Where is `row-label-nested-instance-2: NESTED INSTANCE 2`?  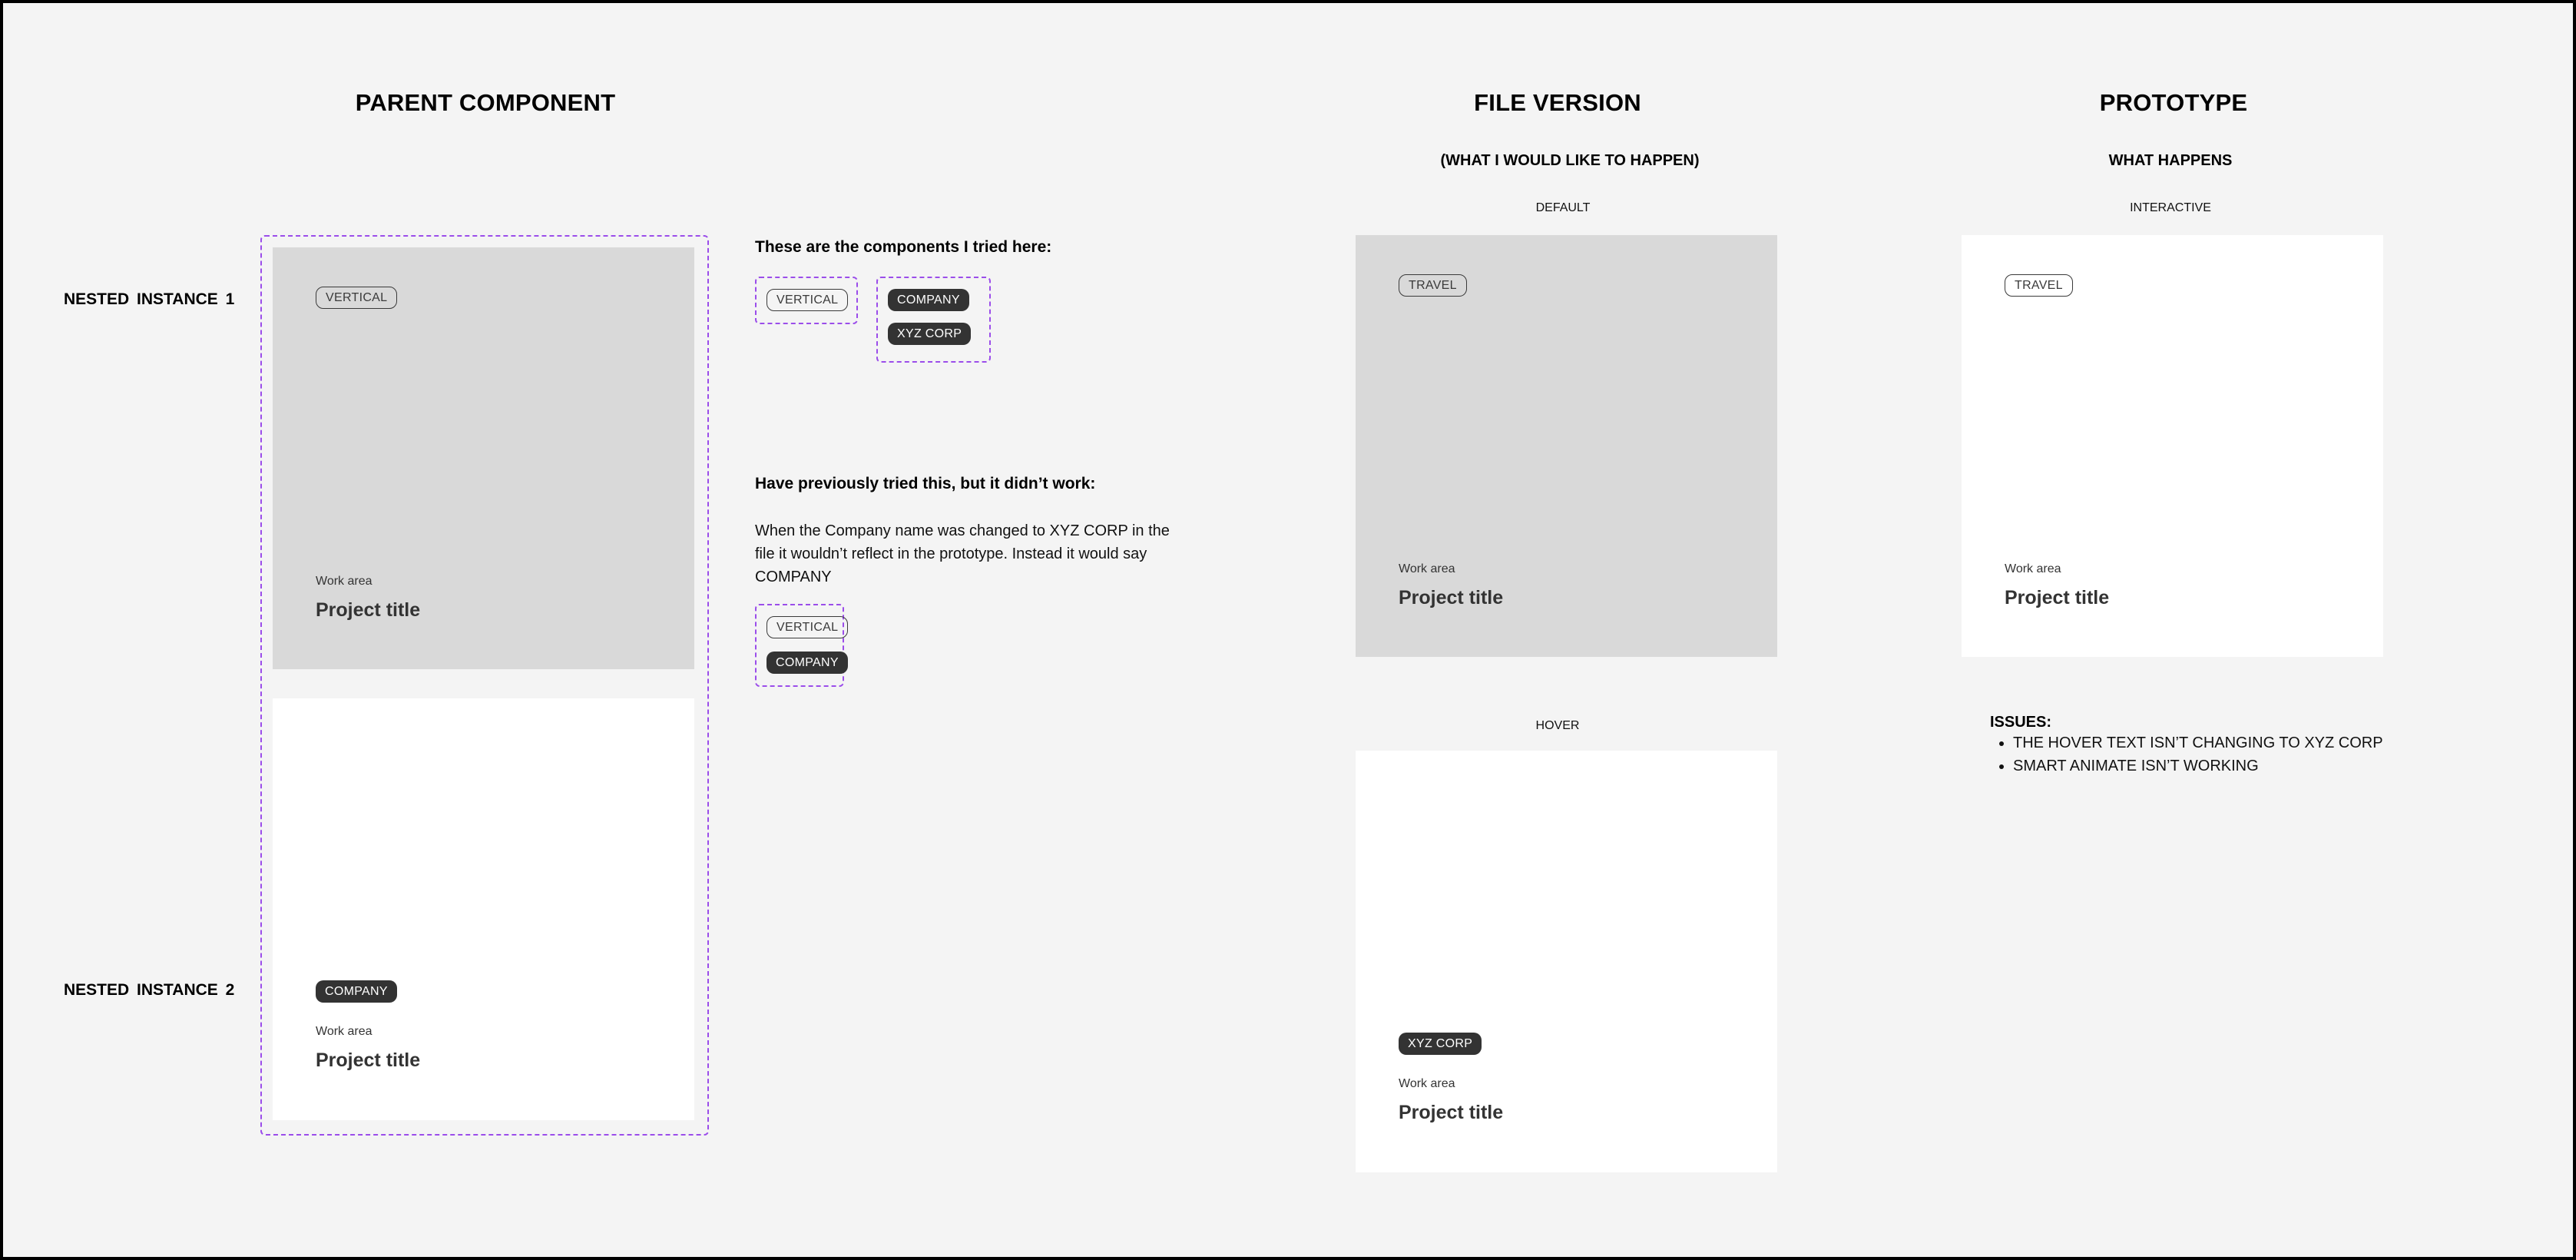 row-label-nested-instance-2: NESTED INSTANCE 2 is located at coordinates (149, 990).